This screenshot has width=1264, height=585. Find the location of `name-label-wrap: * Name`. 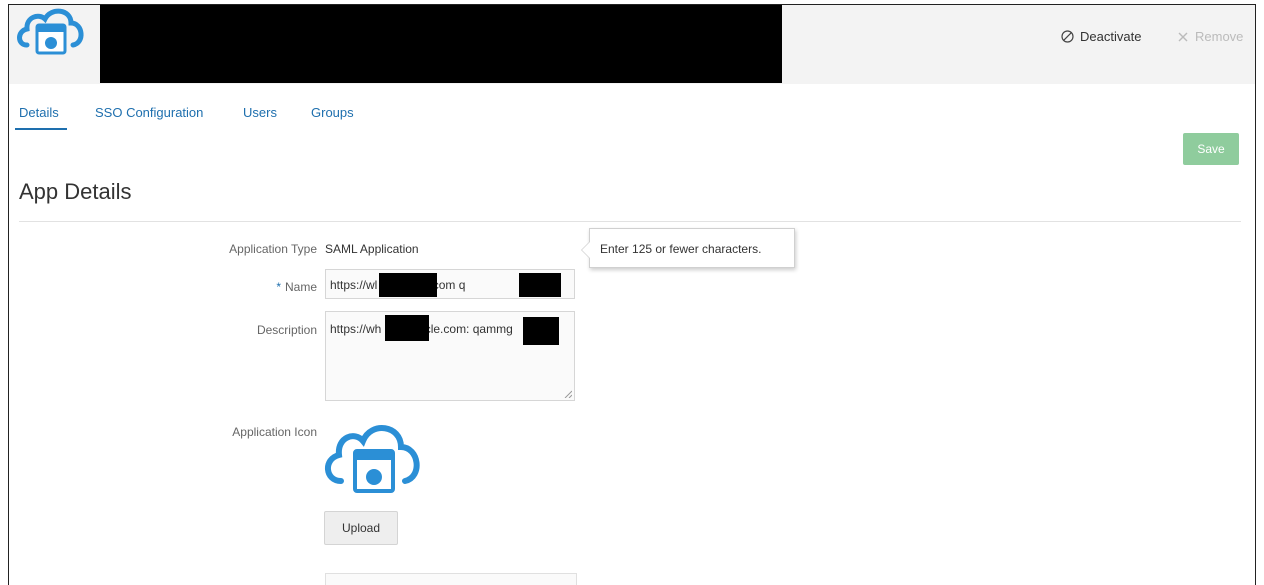

name-label-wrap: * Name is located at coordinates (217, 287).